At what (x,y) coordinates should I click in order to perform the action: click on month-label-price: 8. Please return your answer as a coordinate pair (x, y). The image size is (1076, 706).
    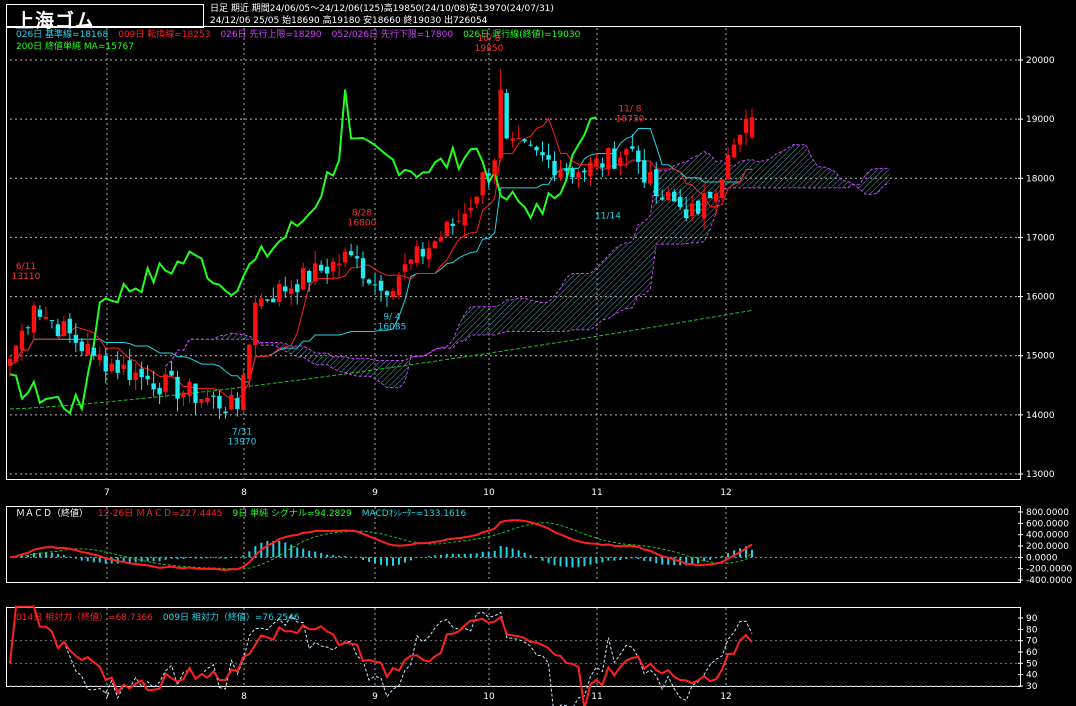
    Looking at the image, I should click on (244, 493).